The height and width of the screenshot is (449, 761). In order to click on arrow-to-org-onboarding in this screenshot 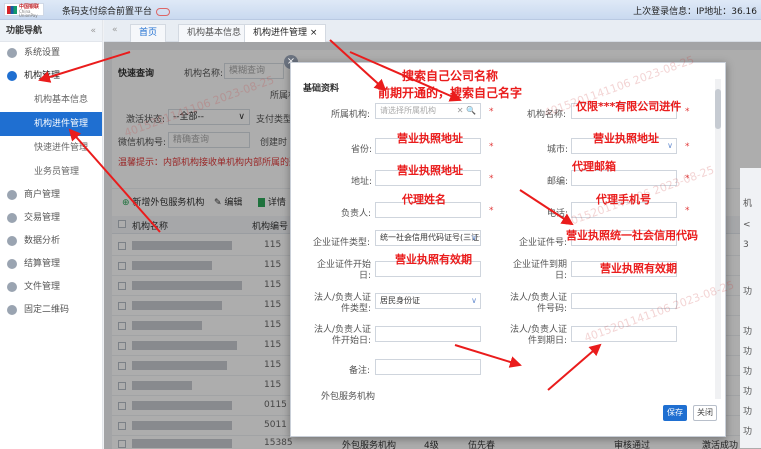, I will do `click(114, 180)`.